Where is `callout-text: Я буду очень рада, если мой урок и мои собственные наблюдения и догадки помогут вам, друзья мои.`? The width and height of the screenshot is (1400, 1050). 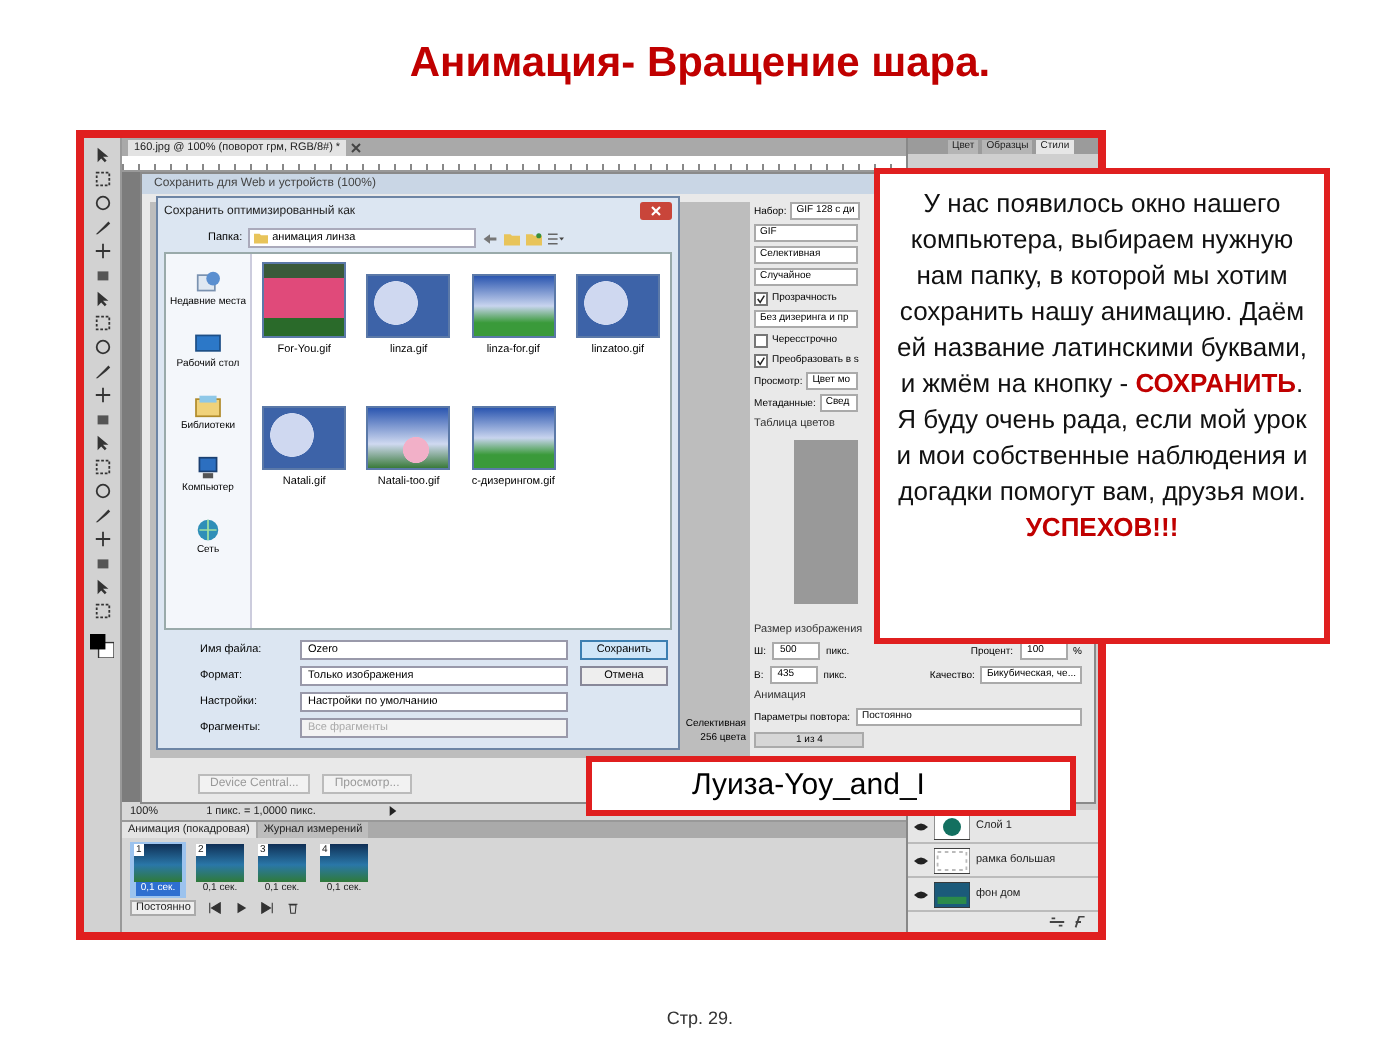
callout-text: Я буду очень рада, если мой урок и мои собственные наблюдения и догадки помогут вам, друзья мои. is located at coordinates (1102, 456).